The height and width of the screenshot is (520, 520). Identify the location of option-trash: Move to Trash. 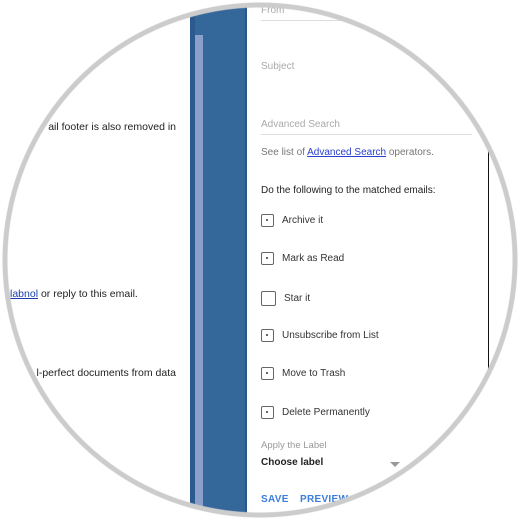
(303, 373).